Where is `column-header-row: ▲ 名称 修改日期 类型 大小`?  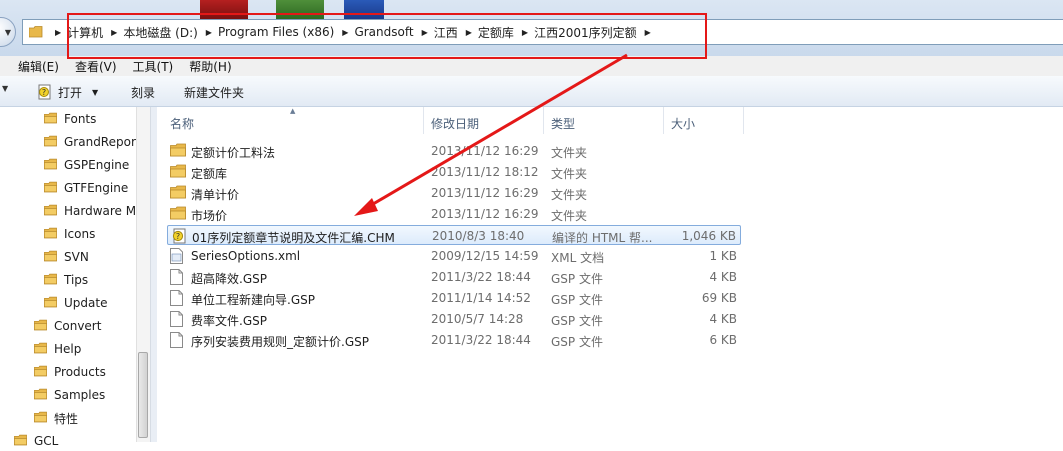 column-header-row: ▲ 名称 修改日期 类型 大小 is located at coordinates (610, 120).